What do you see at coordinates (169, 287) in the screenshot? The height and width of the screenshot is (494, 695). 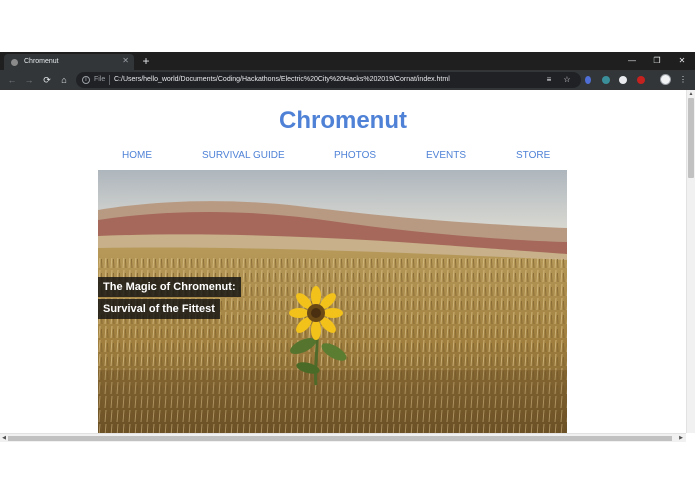 I see `hero-caption-line-1: The Magic of Chromenut:` at bounding box center [169, 287].